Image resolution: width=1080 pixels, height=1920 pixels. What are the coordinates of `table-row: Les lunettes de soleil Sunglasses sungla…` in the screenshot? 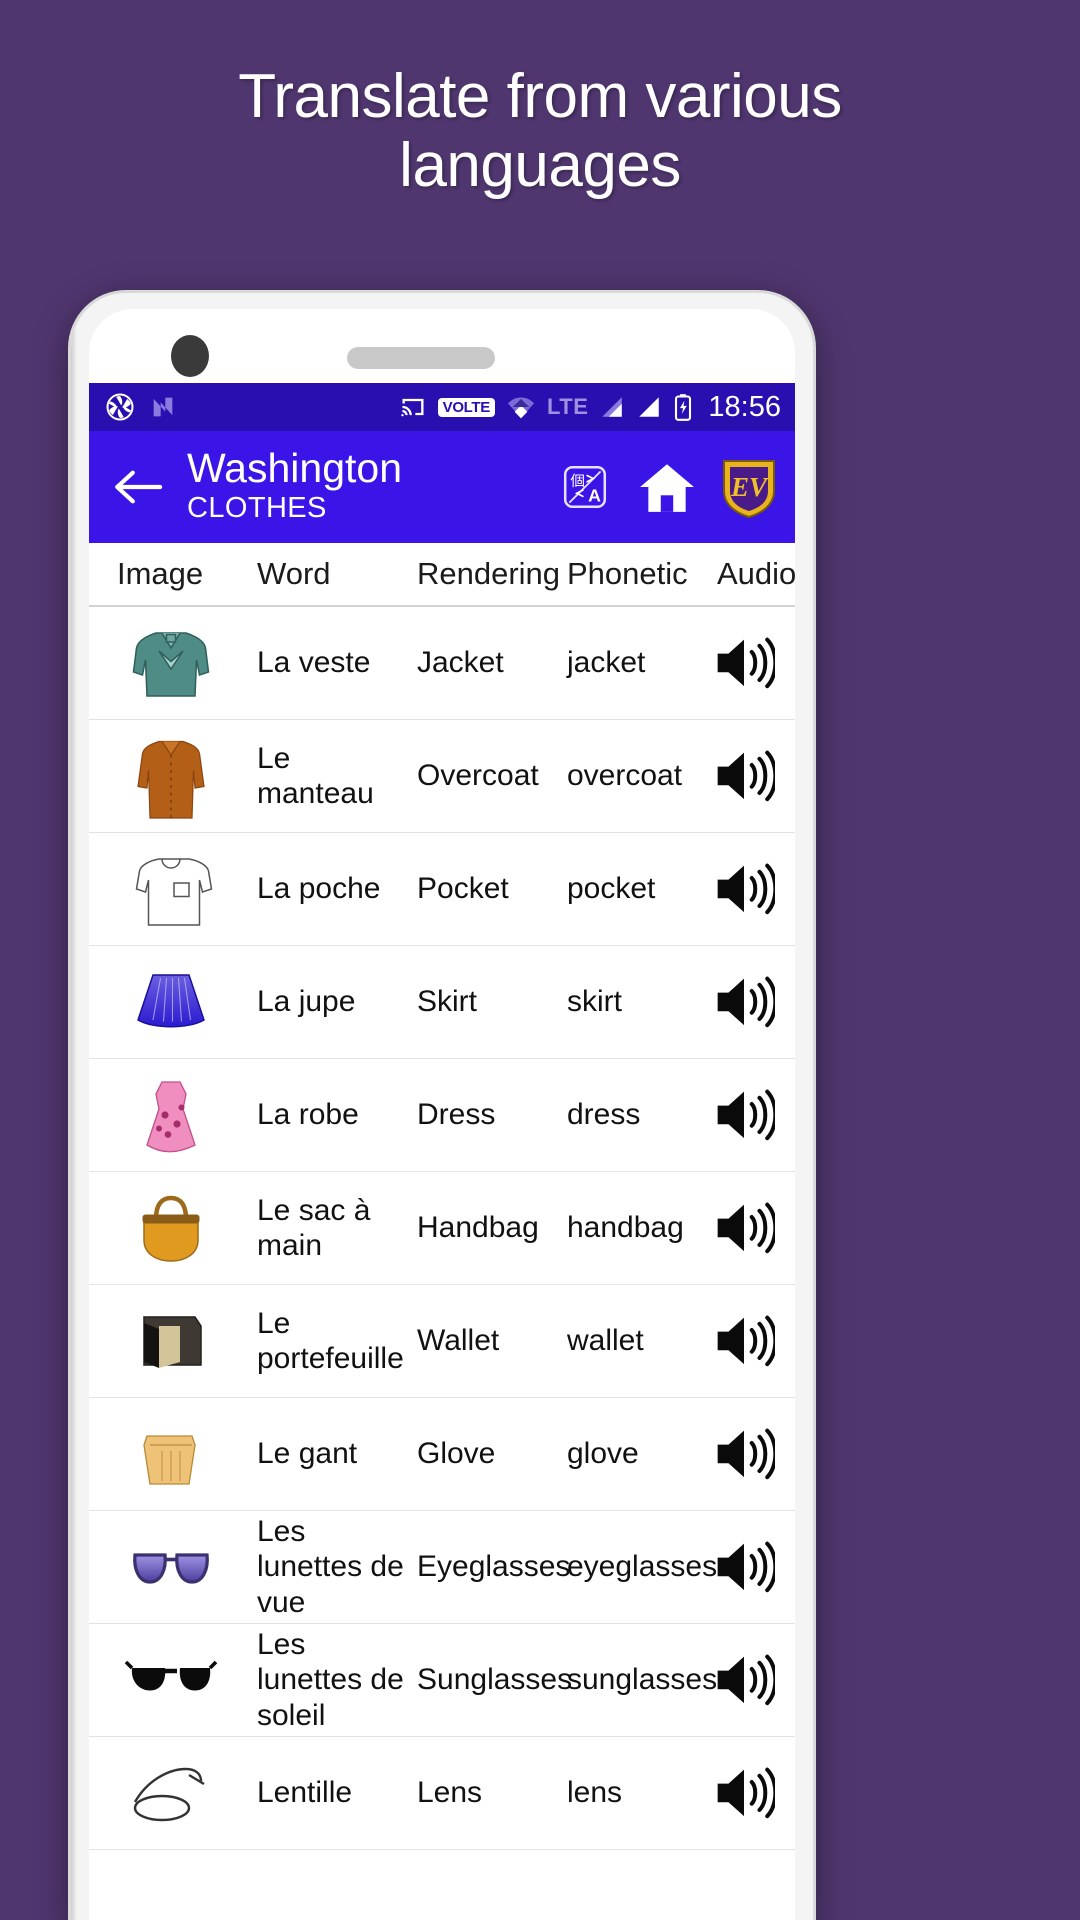 It's located at (442, 1680).